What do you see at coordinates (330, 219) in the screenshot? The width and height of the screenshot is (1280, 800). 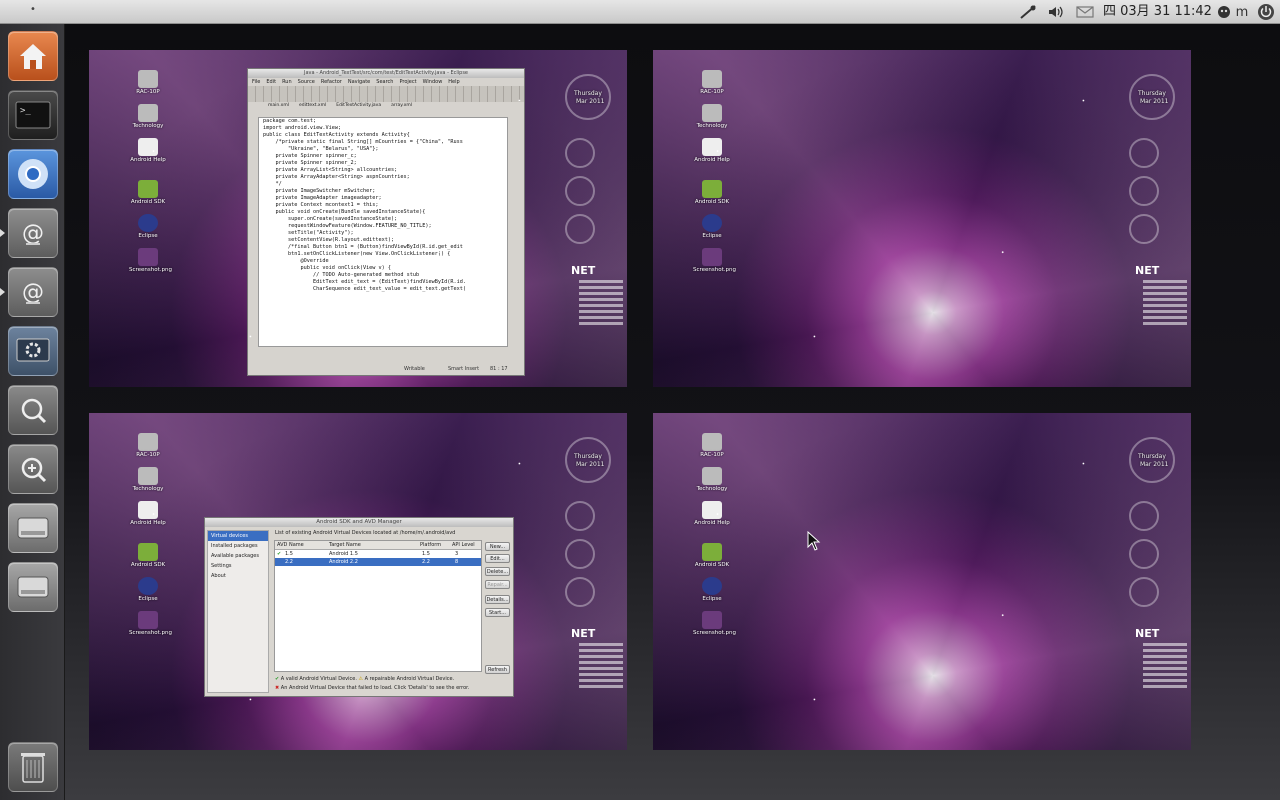 I see `code-line: super.onCreate(savedInstanceState);` at bounding box center [330, 219].